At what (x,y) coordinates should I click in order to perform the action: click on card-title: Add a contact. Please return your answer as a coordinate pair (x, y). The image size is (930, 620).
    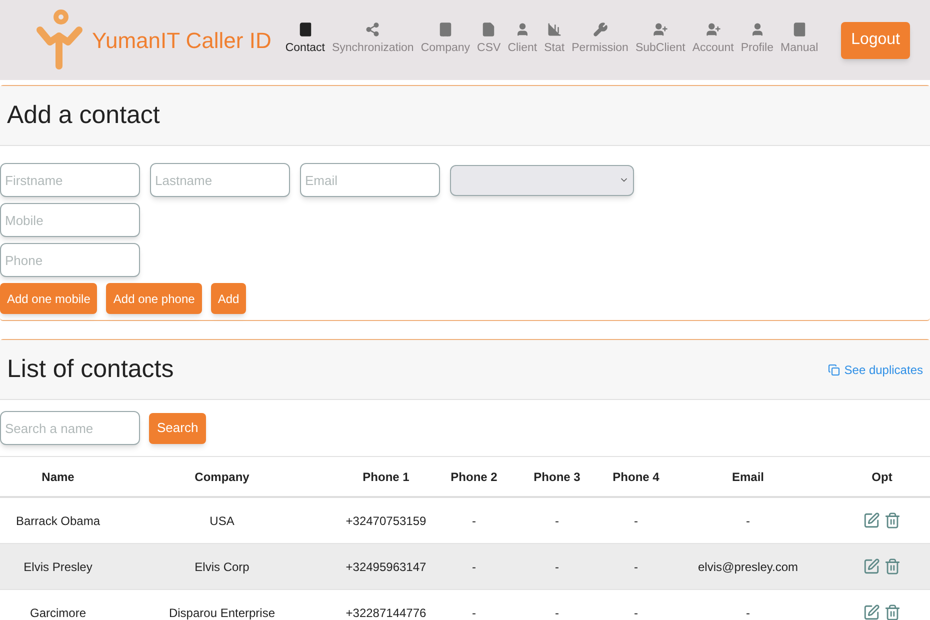
    Looking at the image, I should click on (83, 115).